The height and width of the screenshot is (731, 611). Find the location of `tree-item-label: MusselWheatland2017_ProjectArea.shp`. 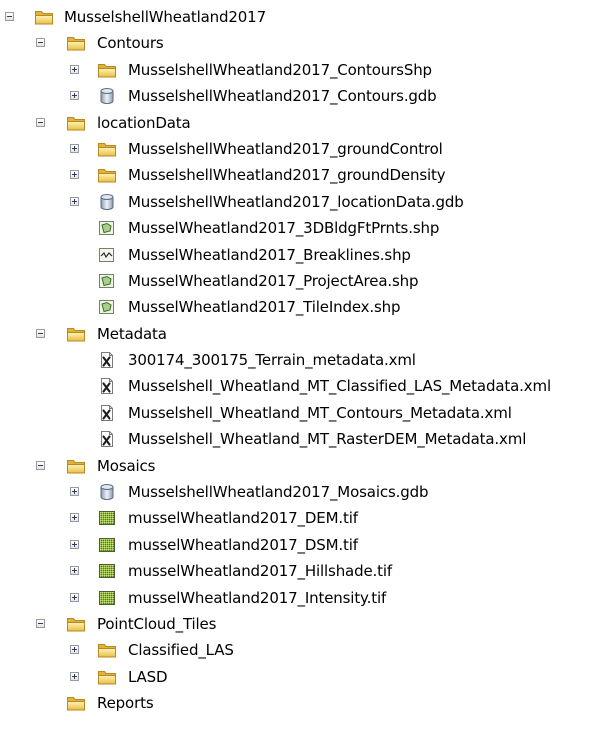

tree-item-label: MusselWheatland2017_ProjectArea.shp is located at coordinates (273, 280).